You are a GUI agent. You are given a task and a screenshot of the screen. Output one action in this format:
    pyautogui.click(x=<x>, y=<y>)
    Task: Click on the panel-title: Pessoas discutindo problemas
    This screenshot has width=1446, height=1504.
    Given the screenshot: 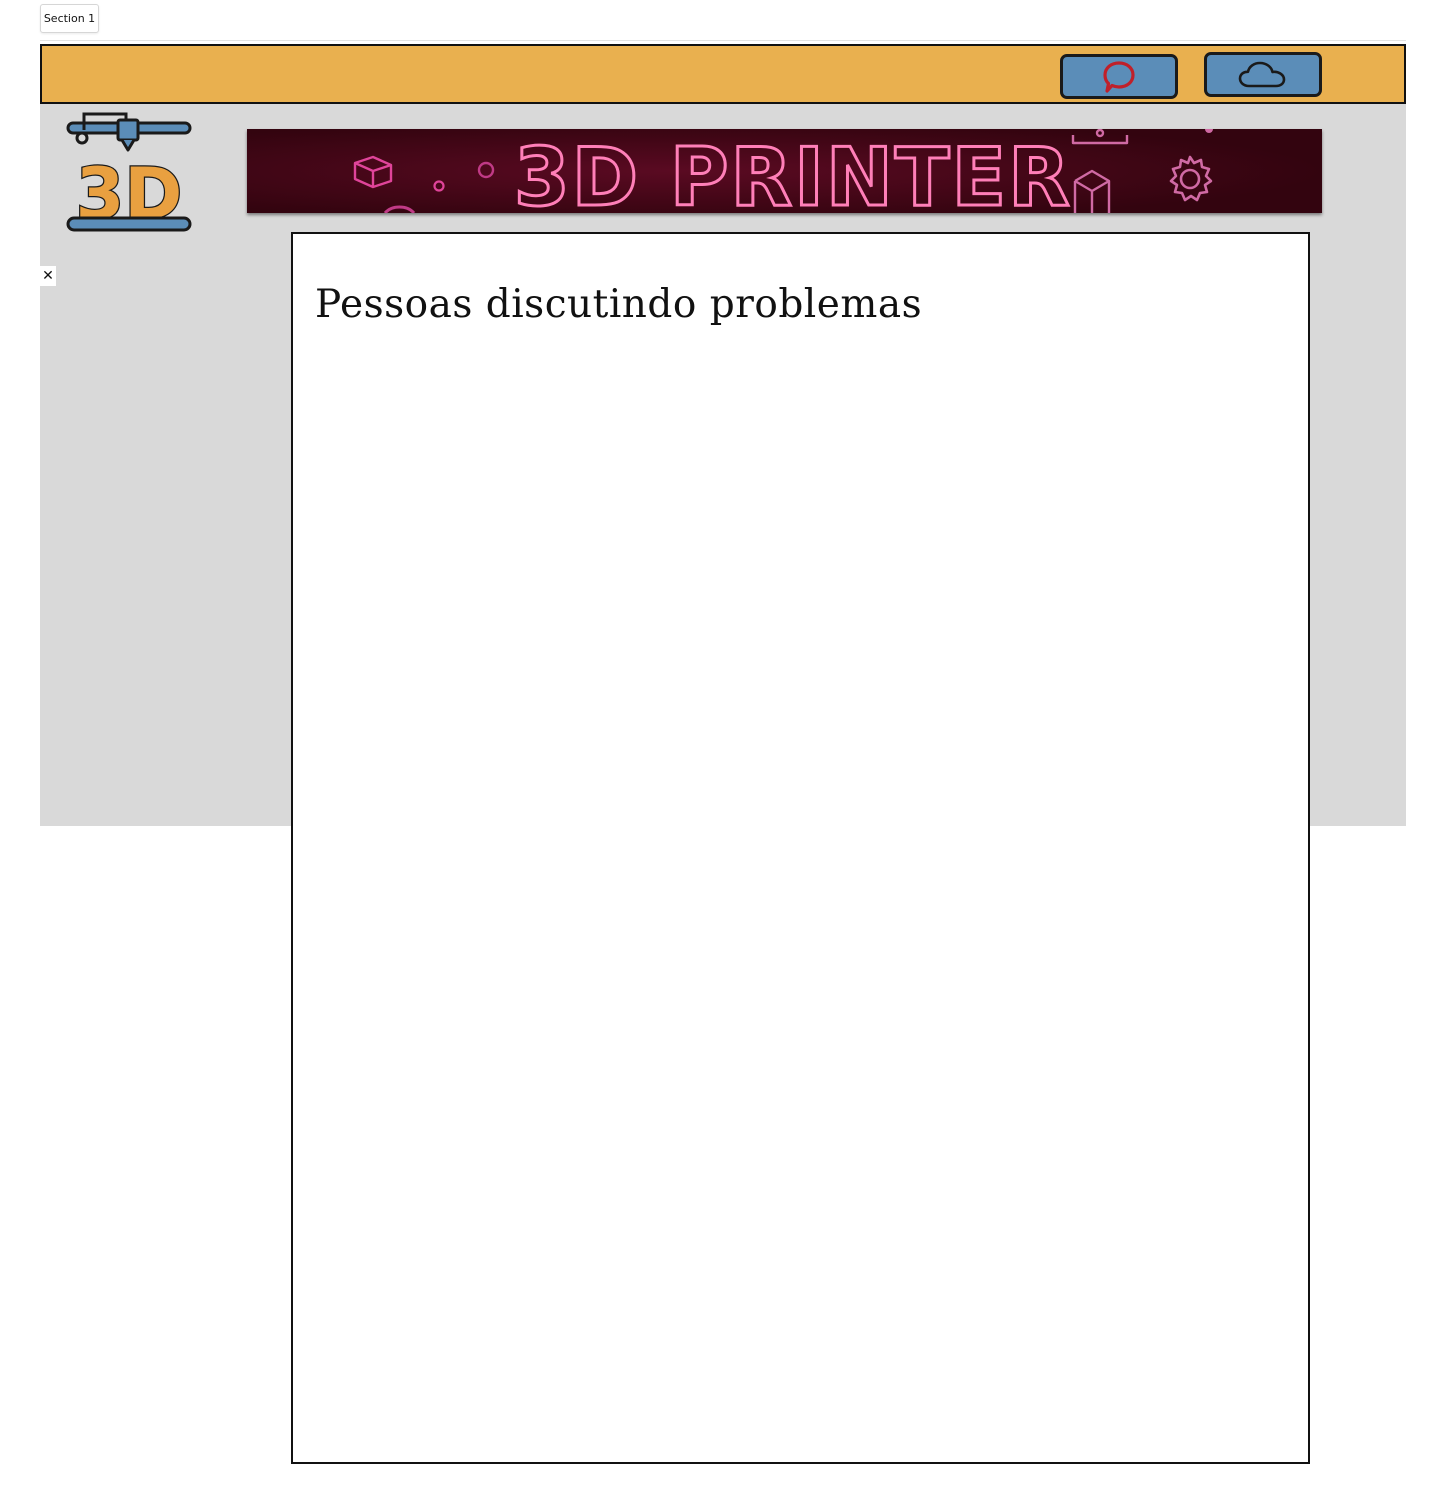 What is the action you would take?
    pyautogui.click(x=619, y=304)
    